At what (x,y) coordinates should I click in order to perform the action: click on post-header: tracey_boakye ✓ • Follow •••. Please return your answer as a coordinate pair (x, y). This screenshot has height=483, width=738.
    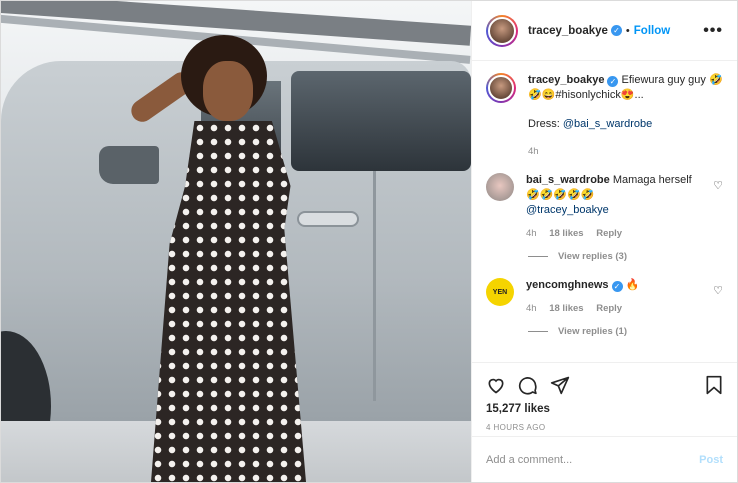
    Looking at the image, I should click on (604, 31).